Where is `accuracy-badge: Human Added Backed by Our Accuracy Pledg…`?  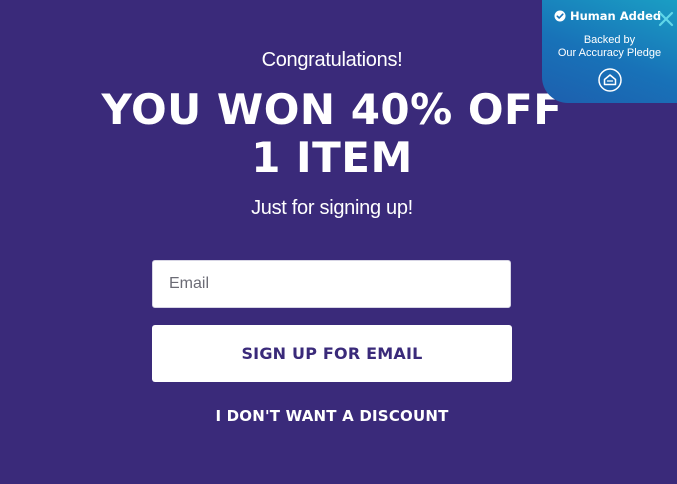 accuracy-badge: Human Added Backed by Our Accuracy Pledg… is located at coordinates (609, 51).